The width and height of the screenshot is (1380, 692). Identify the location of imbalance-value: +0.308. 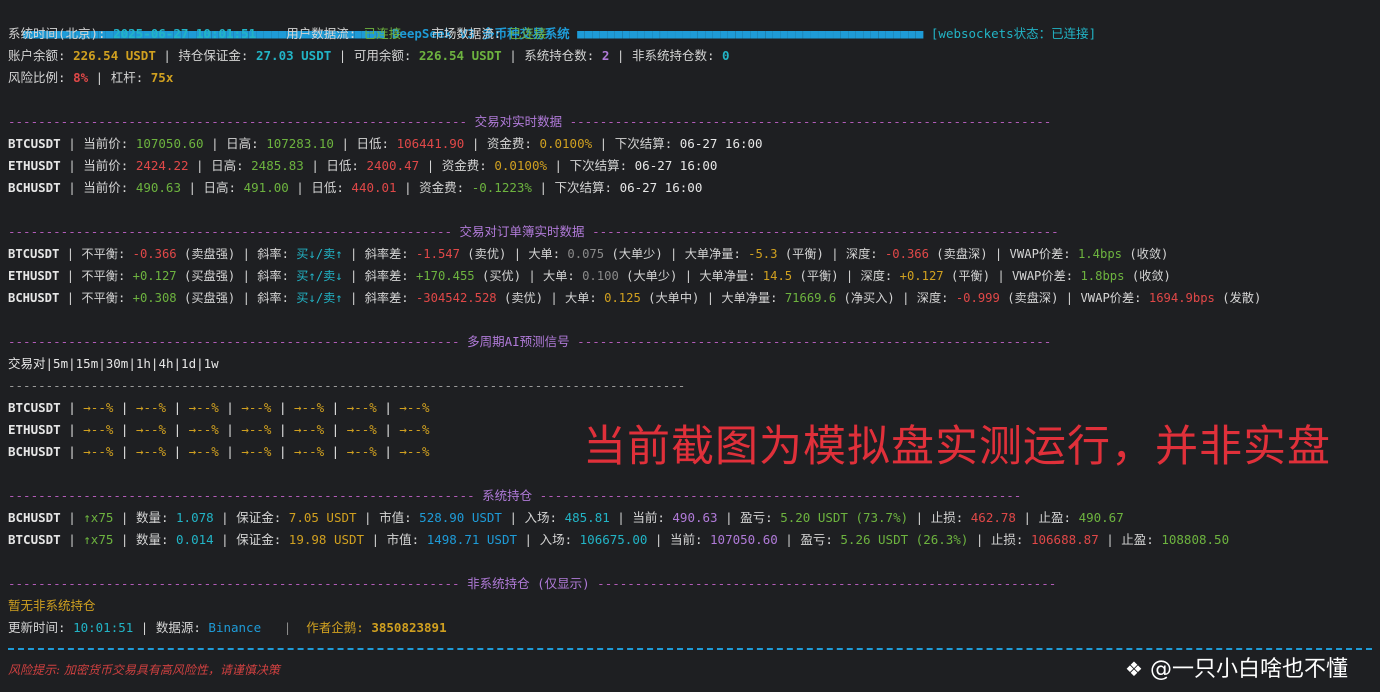
(154, 298).